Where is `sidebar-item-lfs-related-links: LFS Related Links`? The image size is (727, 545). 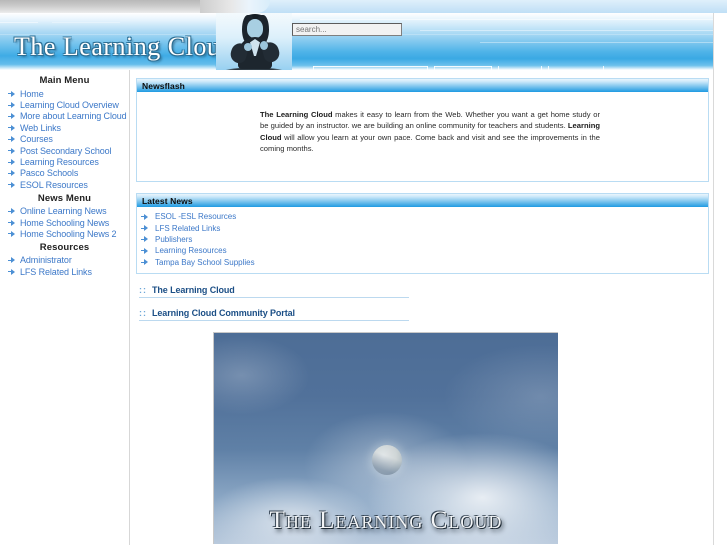 sidebar-item-lfs-related-links: LFS Related Links is located at coordinates (64, 271).